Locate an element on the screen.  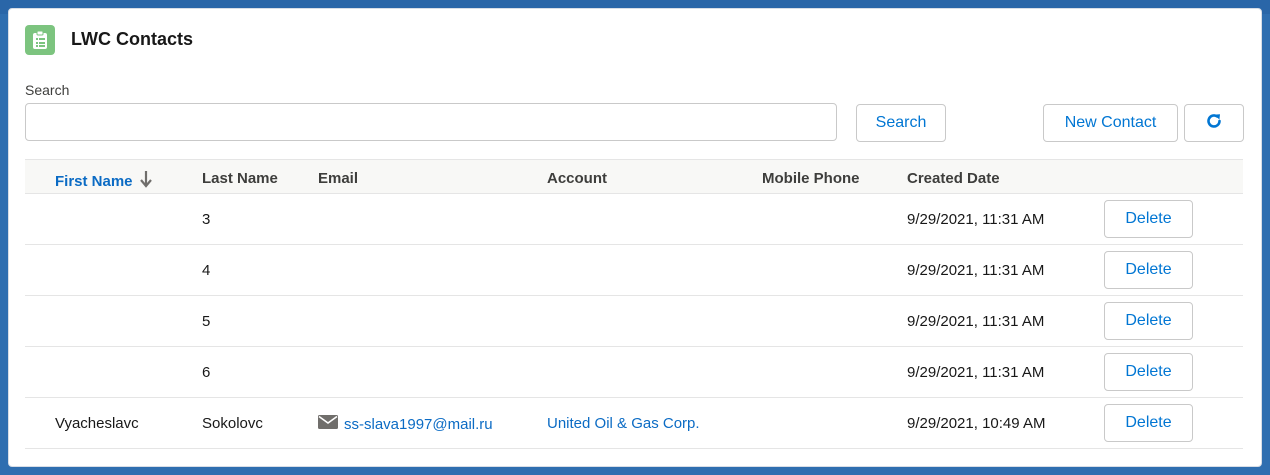
column-label: First Name is located at coordinates (94, 181).